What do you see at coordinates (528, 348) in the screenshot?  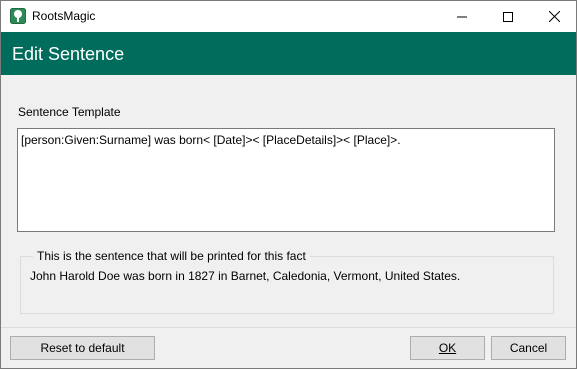 I see `cancel-button: Cancel` at bounding box center [528, 348].